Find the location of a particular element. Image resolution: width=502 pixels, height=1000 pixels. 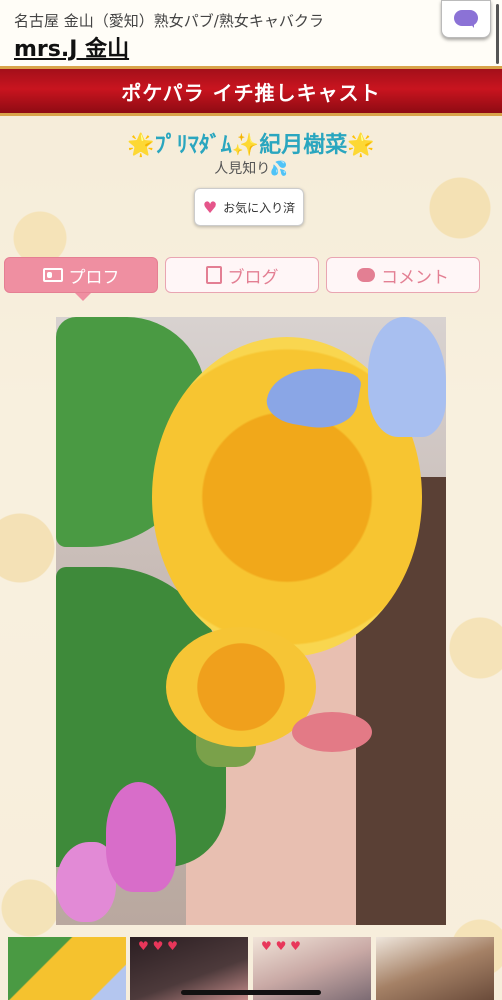

tab-profile: プロフ is located at coordinates (81, 279).